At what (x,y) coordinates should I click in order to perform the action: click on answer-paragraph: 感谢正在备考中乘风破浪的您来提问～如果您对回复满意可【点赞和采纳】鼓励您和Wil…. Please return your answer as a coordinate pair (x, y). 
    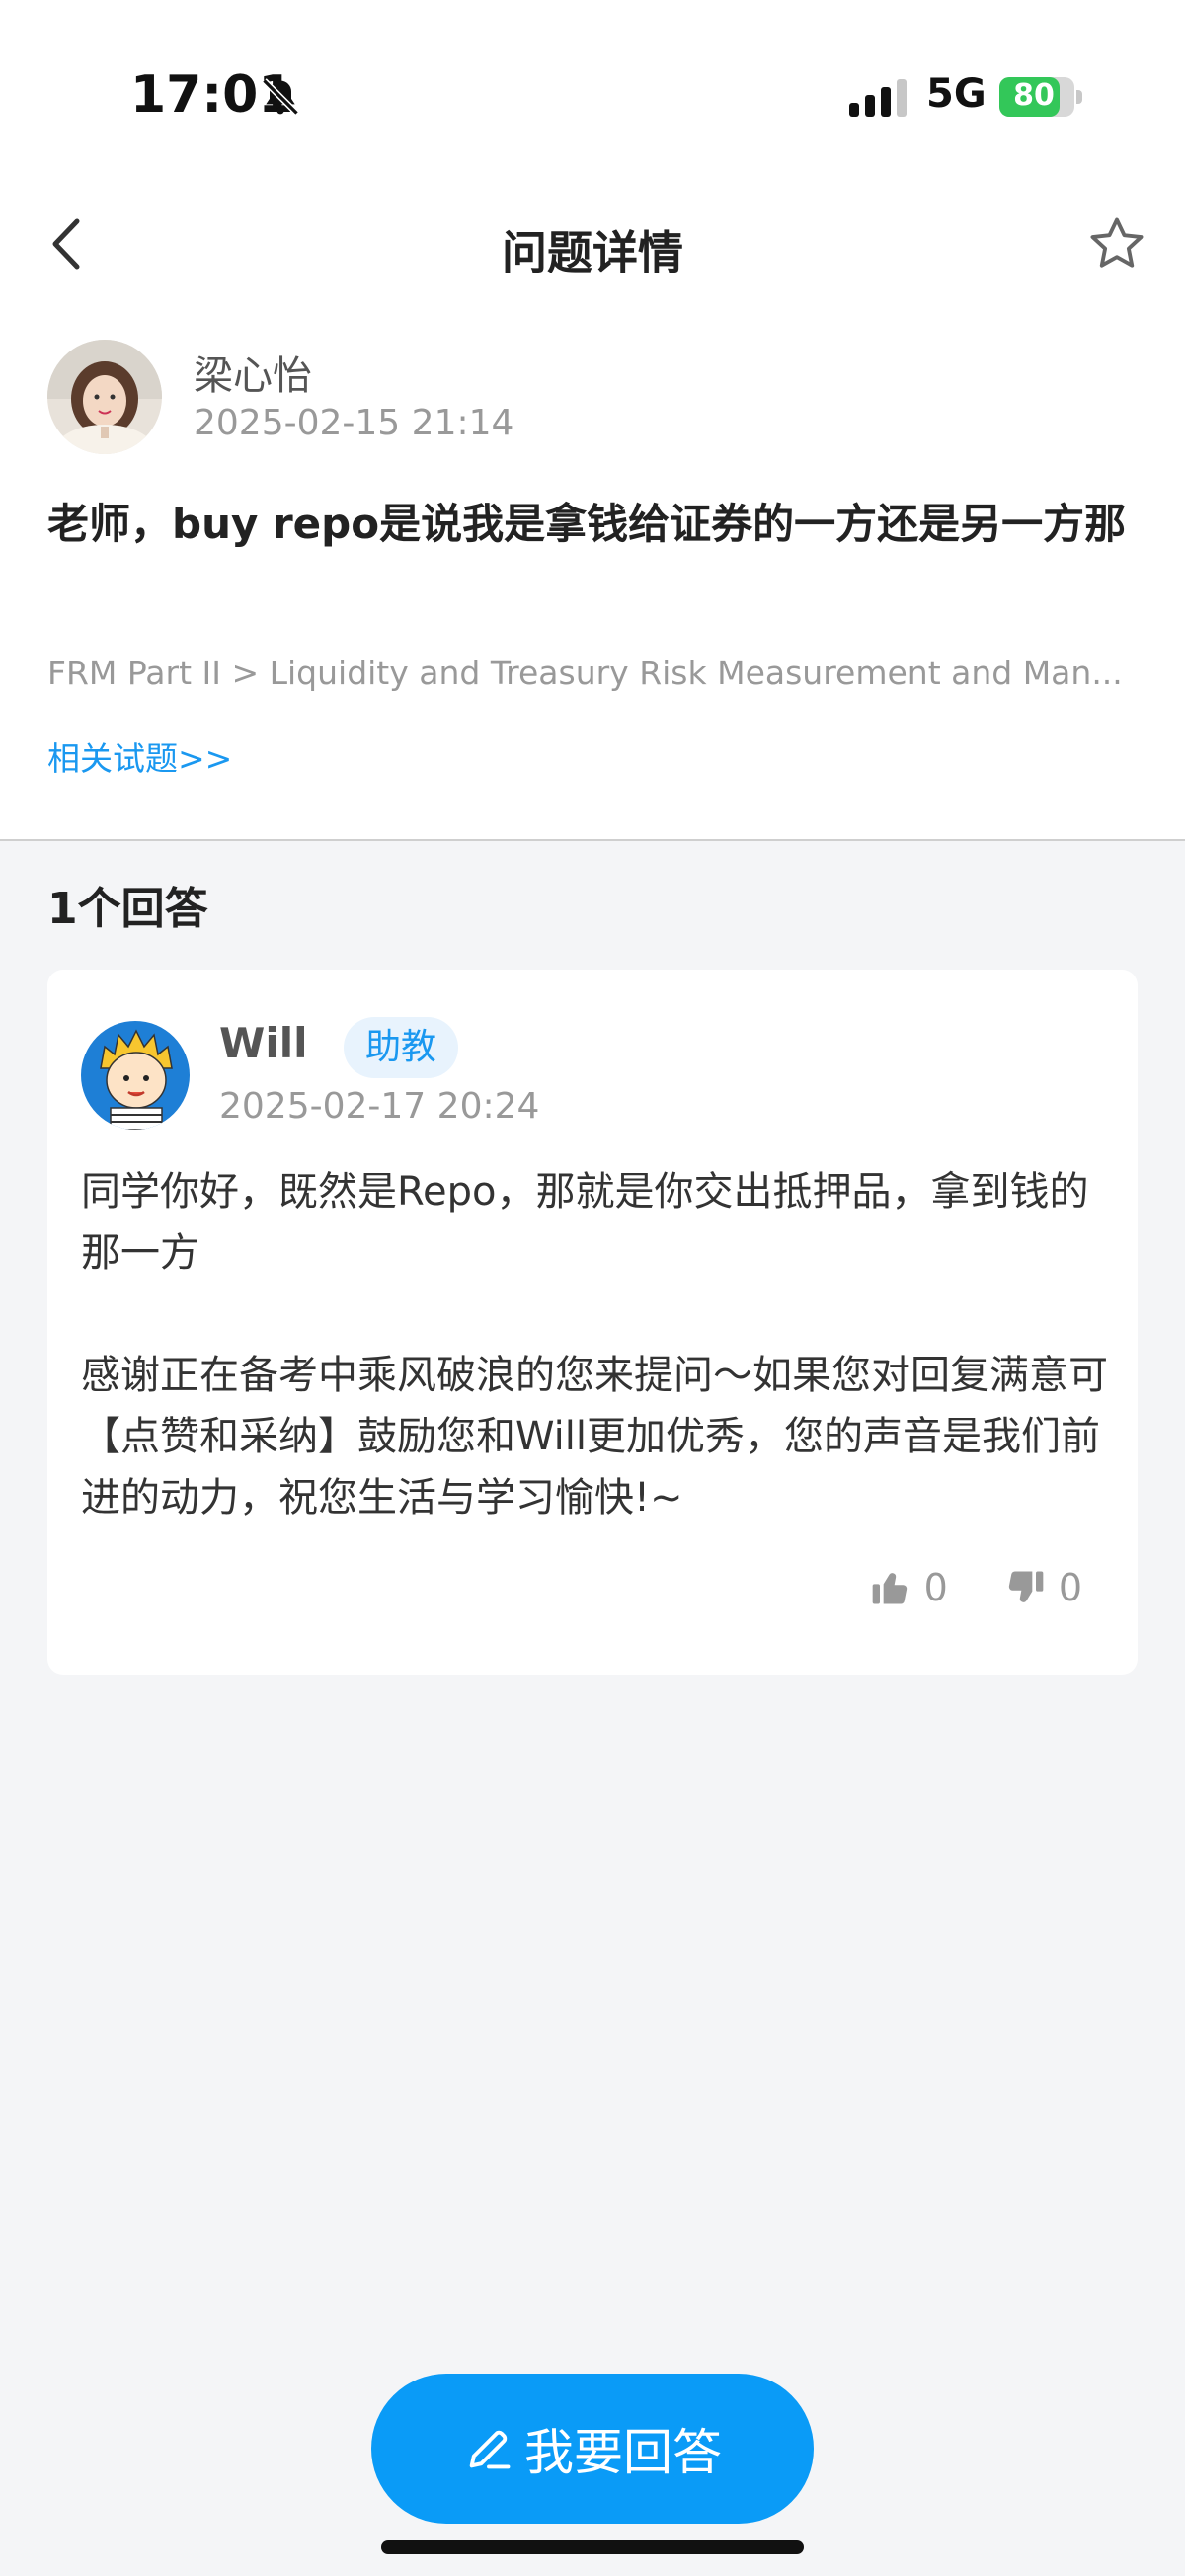
    Looking at the image, I should click on (595, 1437).